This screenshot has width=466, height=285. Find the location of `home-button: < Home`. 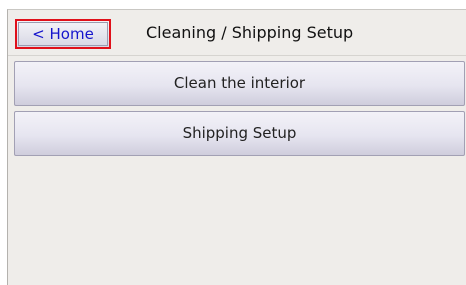

home-button: < Home is located at coordinates (63, 34).